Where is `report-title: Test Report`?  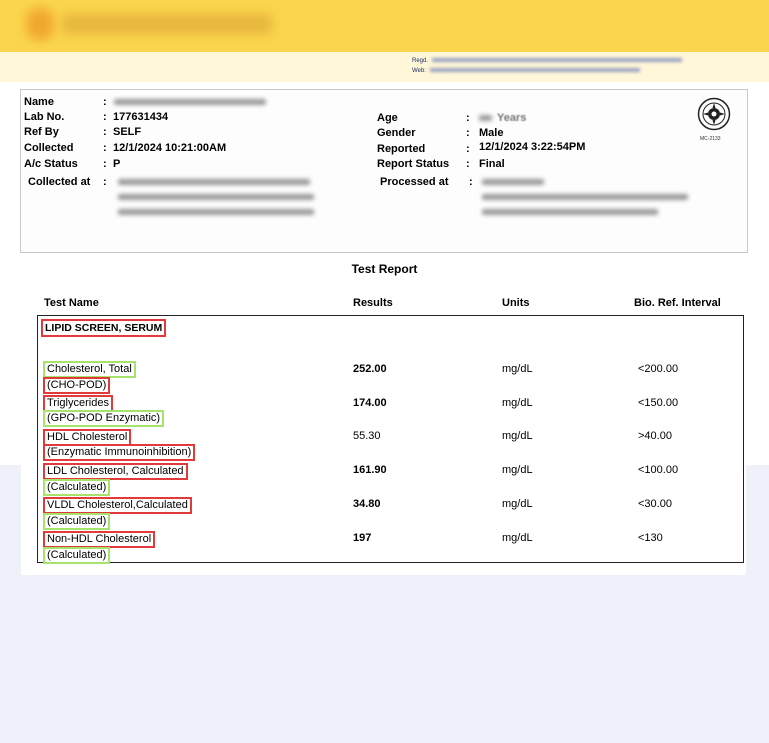 report-title: Test Report is located at coordinates (384, 269).